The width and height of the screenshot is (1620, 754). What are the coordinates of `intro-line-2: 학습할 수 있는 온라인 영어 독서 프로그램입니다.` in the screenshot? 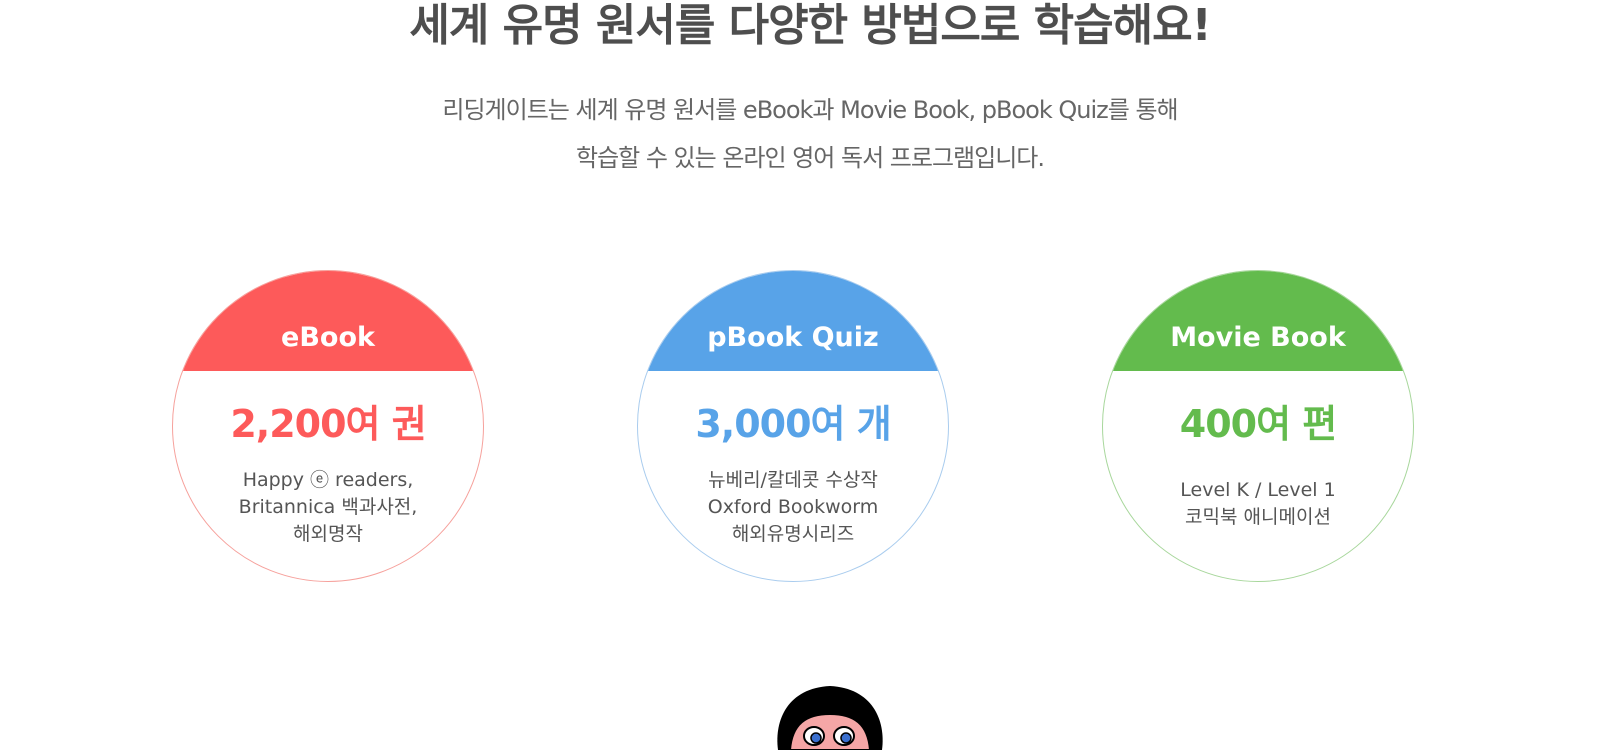 It's located at (810, 158).